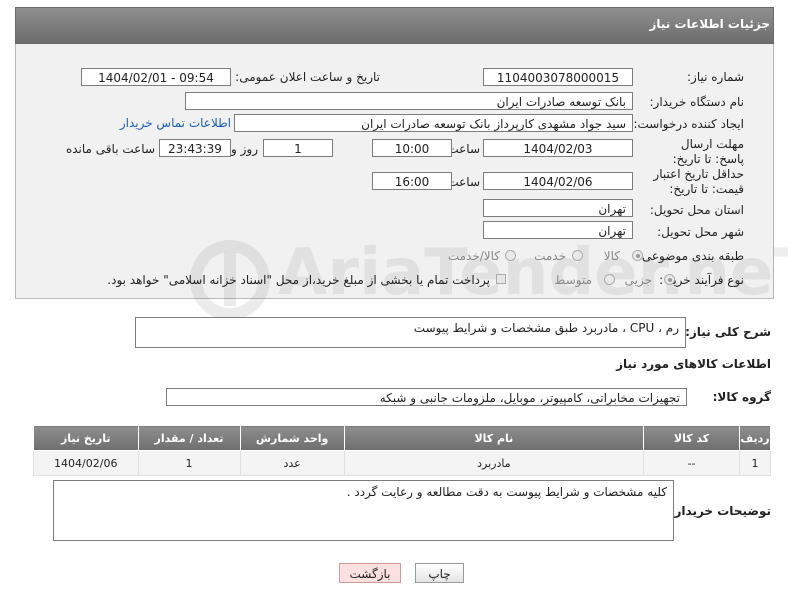 This screenshot has width=788, height=598. I want to click on cell-row-number: 1, so click(755, 463).